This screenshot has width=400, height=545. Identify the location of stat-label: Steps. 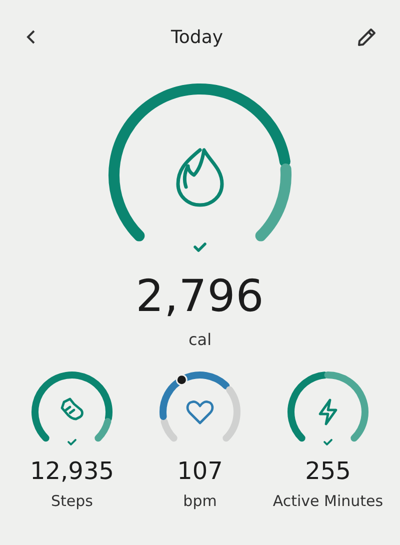
(72, 501).